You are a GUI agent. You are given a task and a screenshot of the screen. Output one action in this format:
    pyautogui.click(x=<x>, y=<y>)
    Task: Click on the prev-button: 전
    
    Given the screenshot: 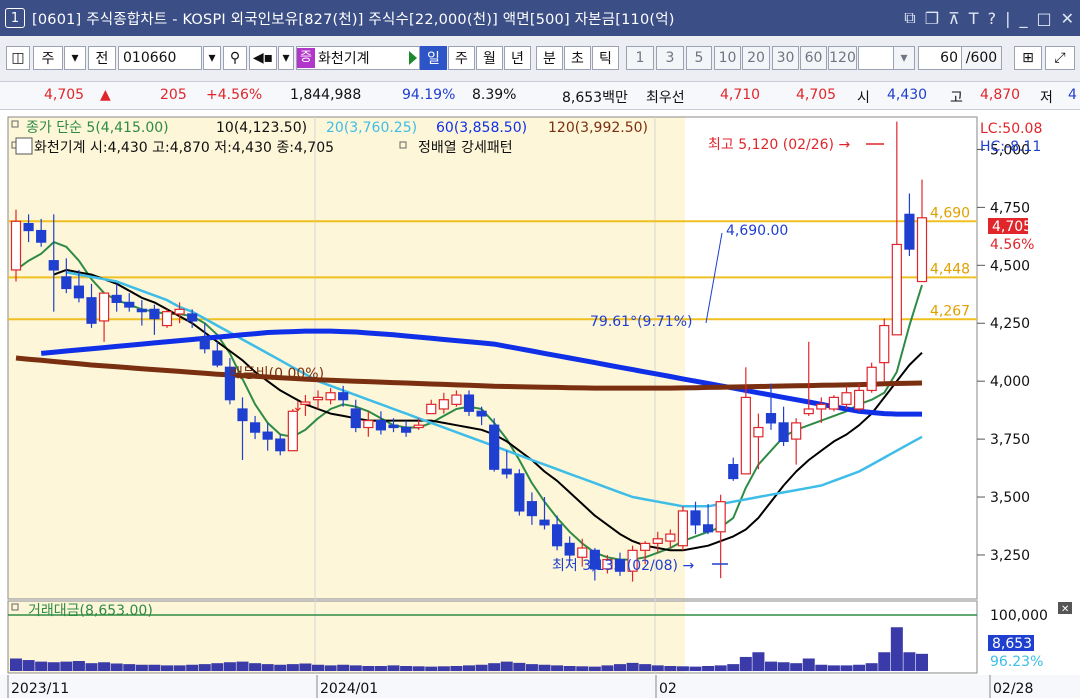 What is the action you would take?
    pyautogui.click(x=102, y=58)
    